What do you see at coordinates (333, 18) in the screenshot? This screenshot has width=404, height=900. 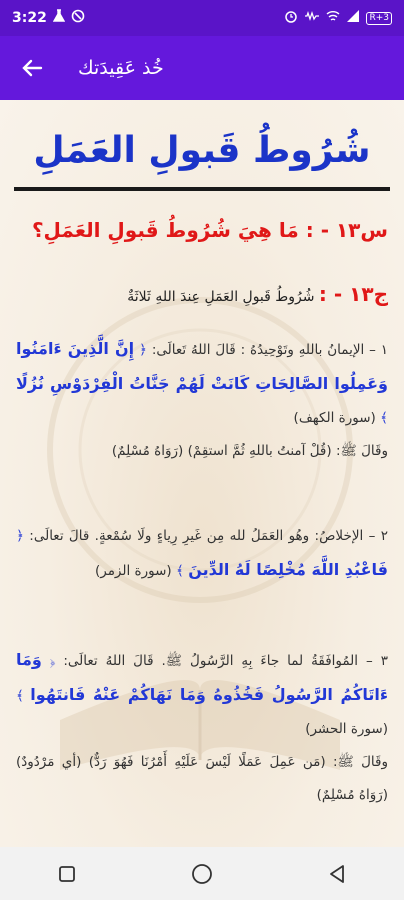 I see `wifi-icon` at bounding box center [333, 18].